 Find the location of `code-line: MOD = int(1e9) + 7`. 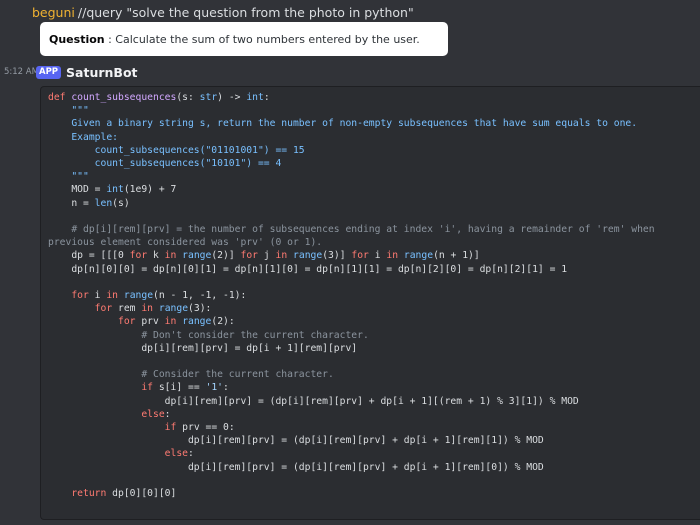

code-line: MOD = int(1e9) + 7 is located at coordinates (112, 190).